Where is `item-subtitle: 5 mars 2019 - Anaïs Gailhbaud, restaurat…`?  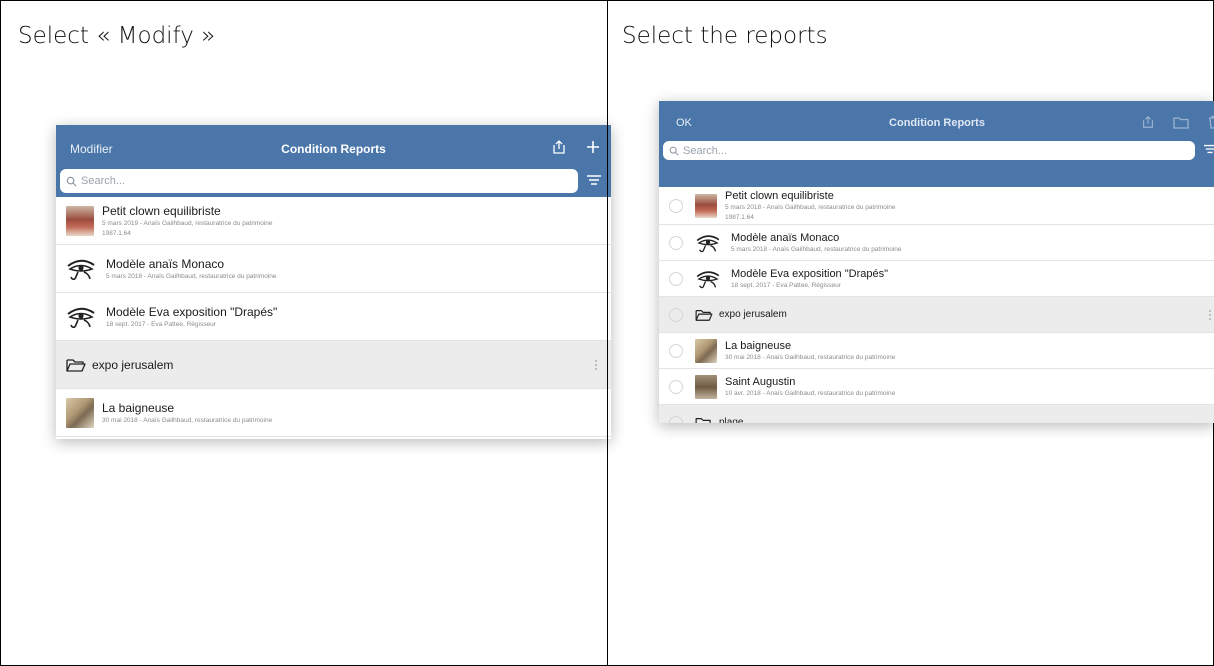
item-subtitle: 5 mars 2019 - Anaïs Gailhbaud, restaurat… is located at coordinates (187, 224).